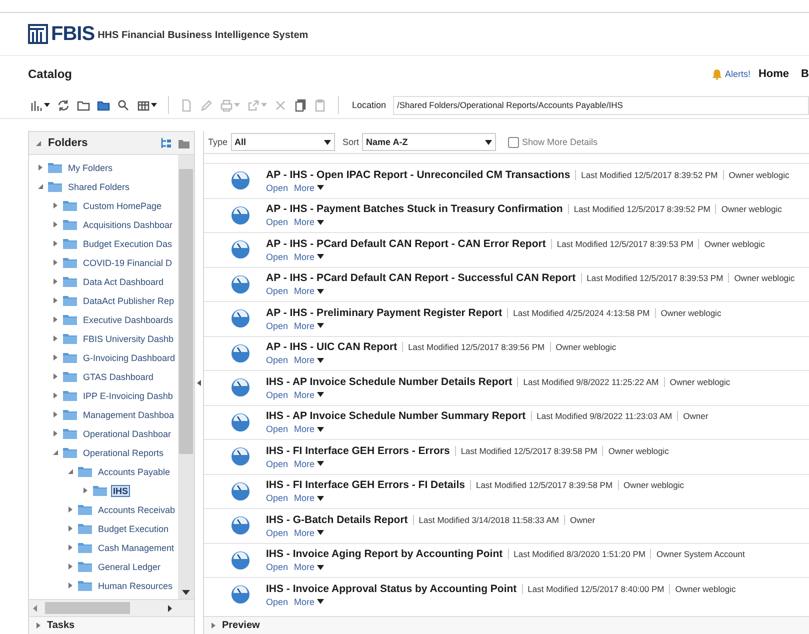 Image resolution: width=809 pixels, height=634 pixels. What do you see at coordinates (35, 608) in the screenshot?
I see `scroll-left-icon` at bounding box center [35, 608].